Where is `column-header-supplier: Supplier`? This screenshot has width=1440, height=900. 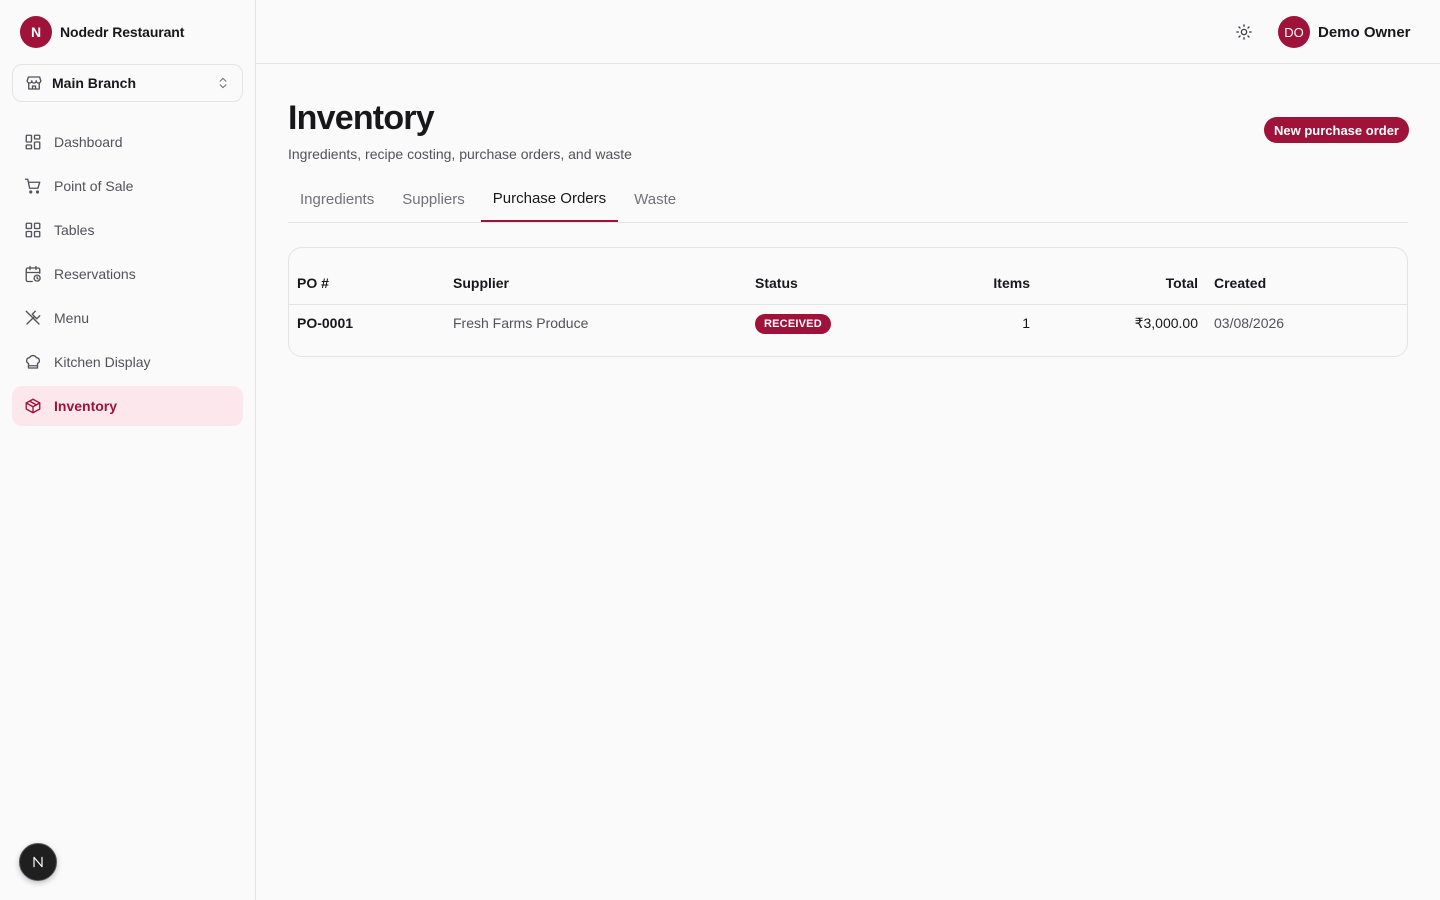 column-header-supplier: Supplier is located at coordinates (481, 283).